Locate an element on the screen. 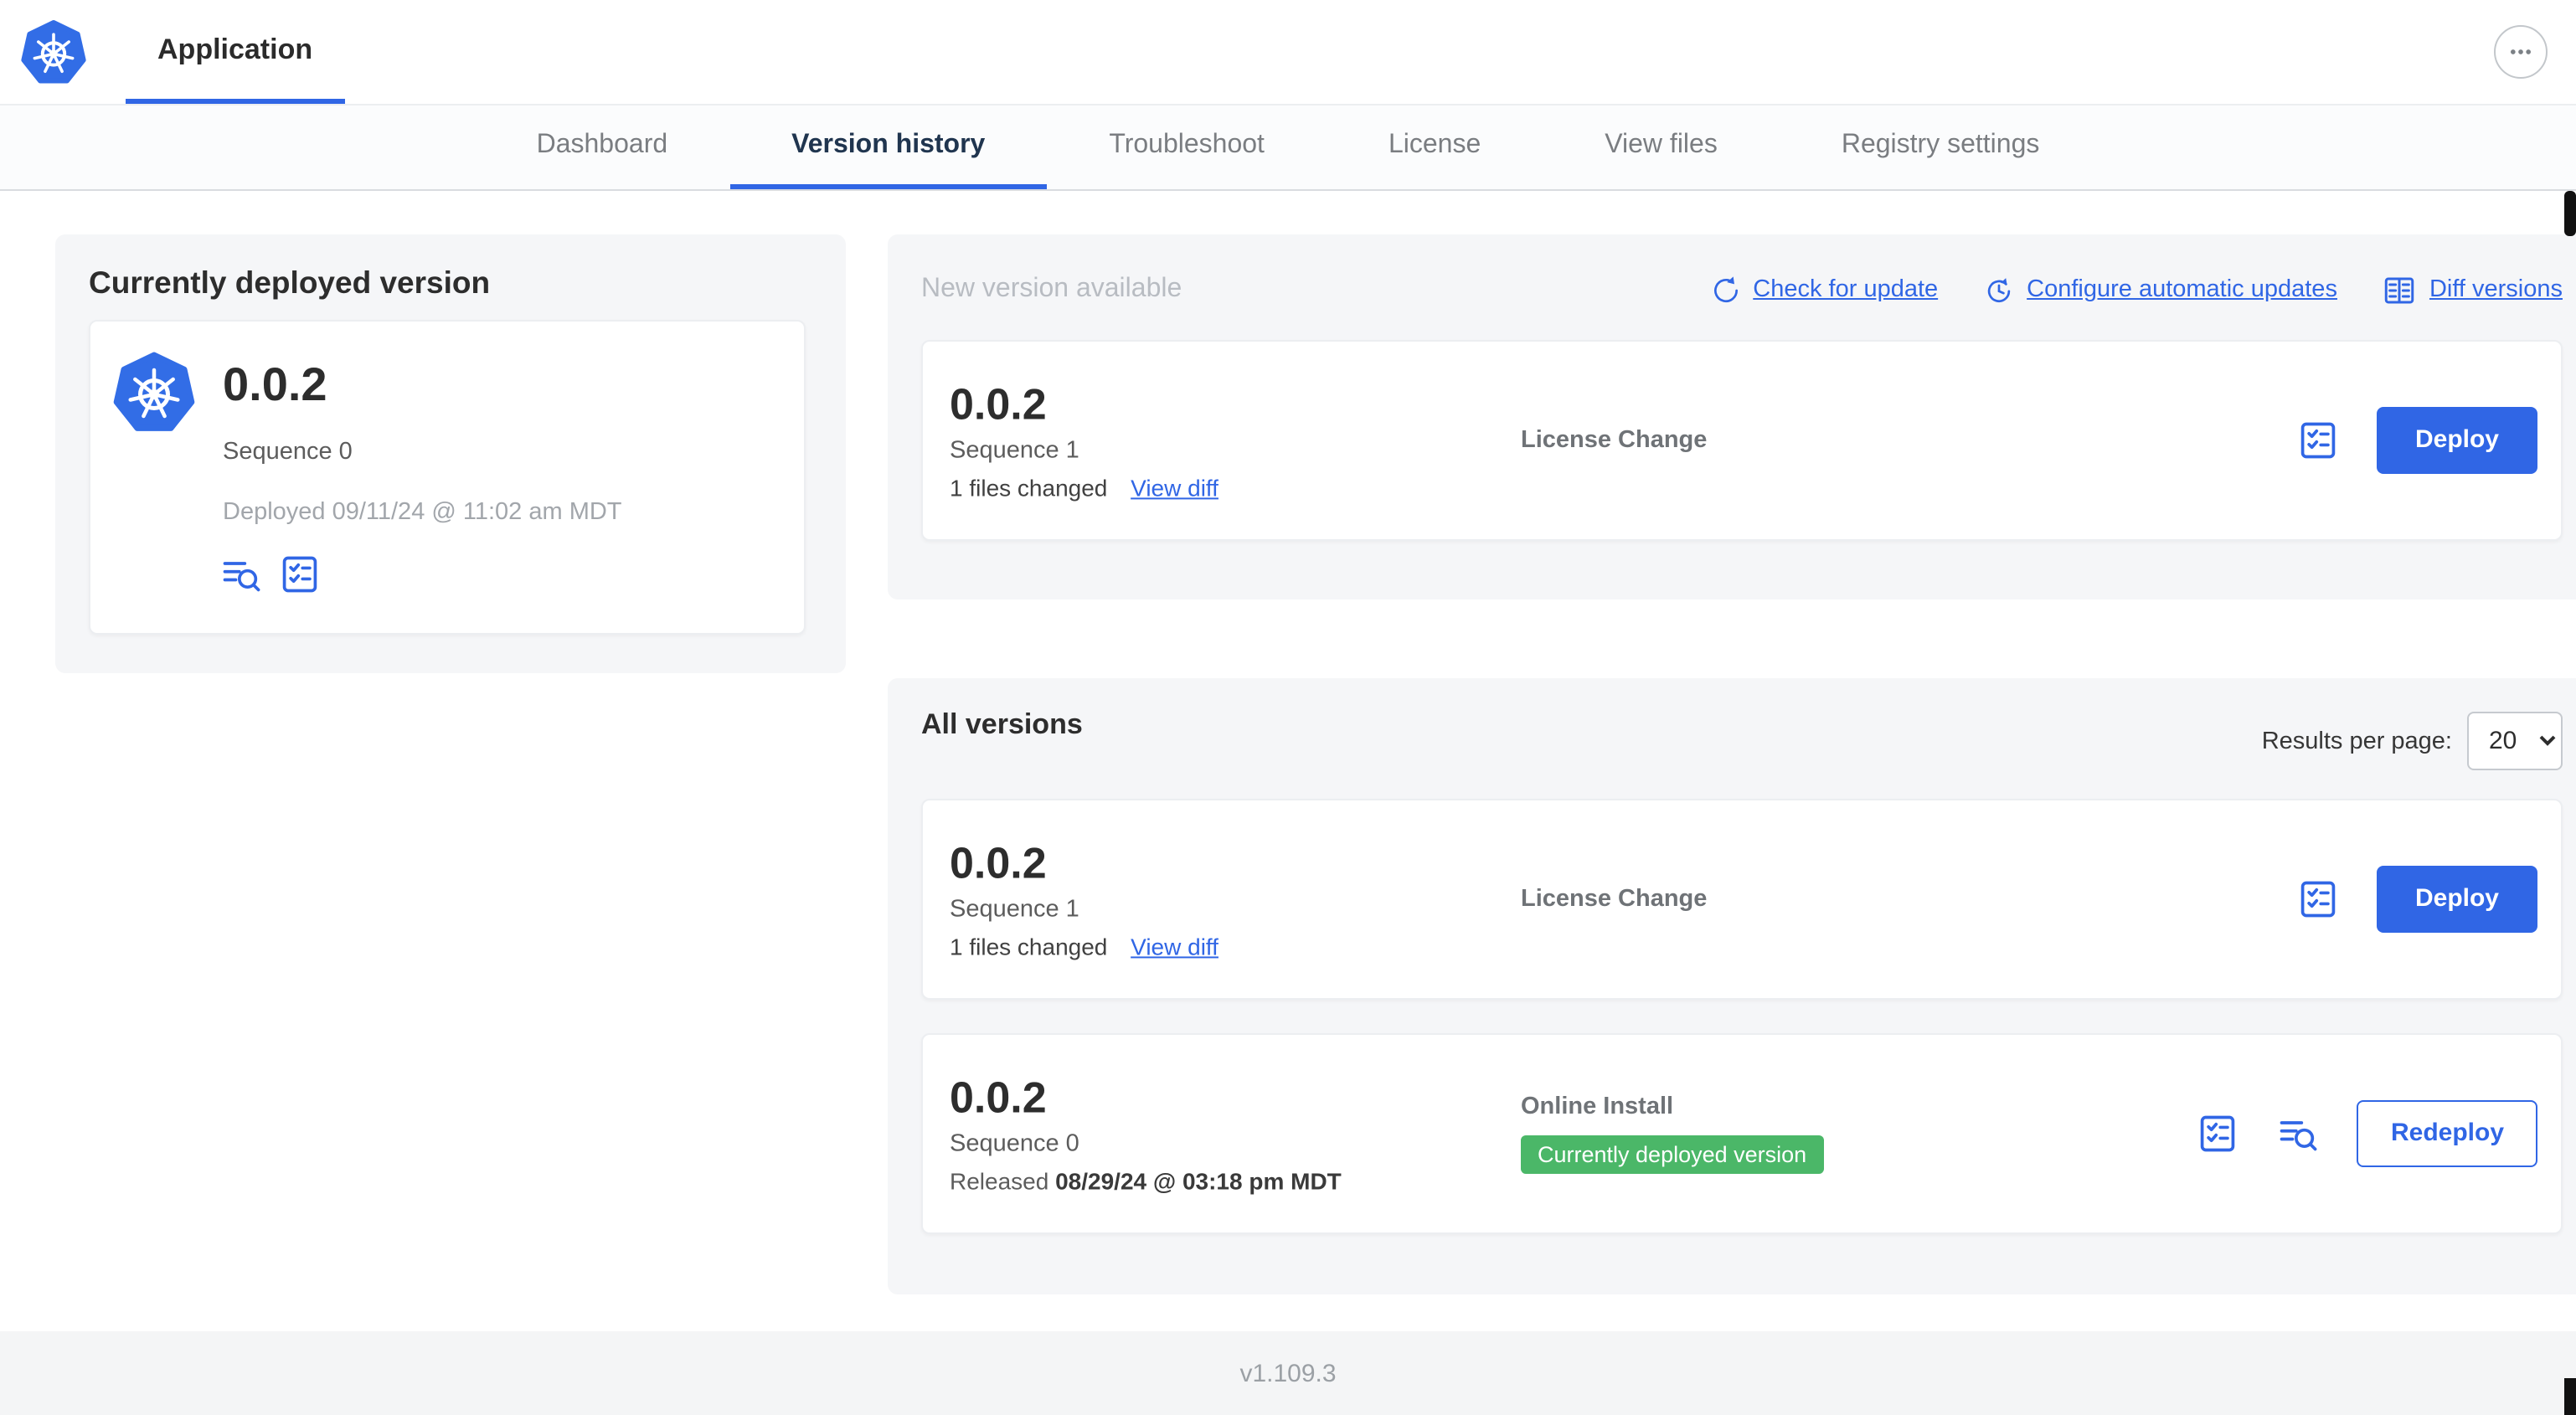  tab-registry-settings: Registry settings is located at coordinates (1941, 144).